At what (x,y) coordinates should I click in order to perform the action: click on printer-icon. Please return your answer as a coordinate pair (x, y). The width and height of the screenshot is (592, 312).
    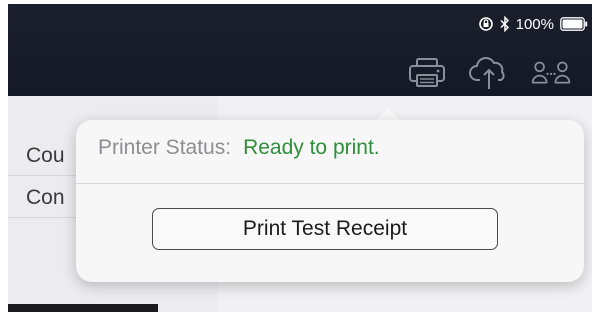
    Looking at the image, I should click on (427, 73).